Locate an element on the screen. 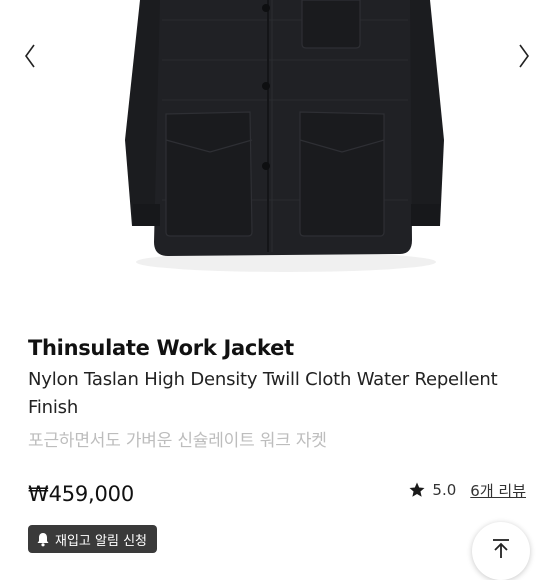 This screenshot has height=580, width=554. gallery-next-button is located at coordinates (524, 56).